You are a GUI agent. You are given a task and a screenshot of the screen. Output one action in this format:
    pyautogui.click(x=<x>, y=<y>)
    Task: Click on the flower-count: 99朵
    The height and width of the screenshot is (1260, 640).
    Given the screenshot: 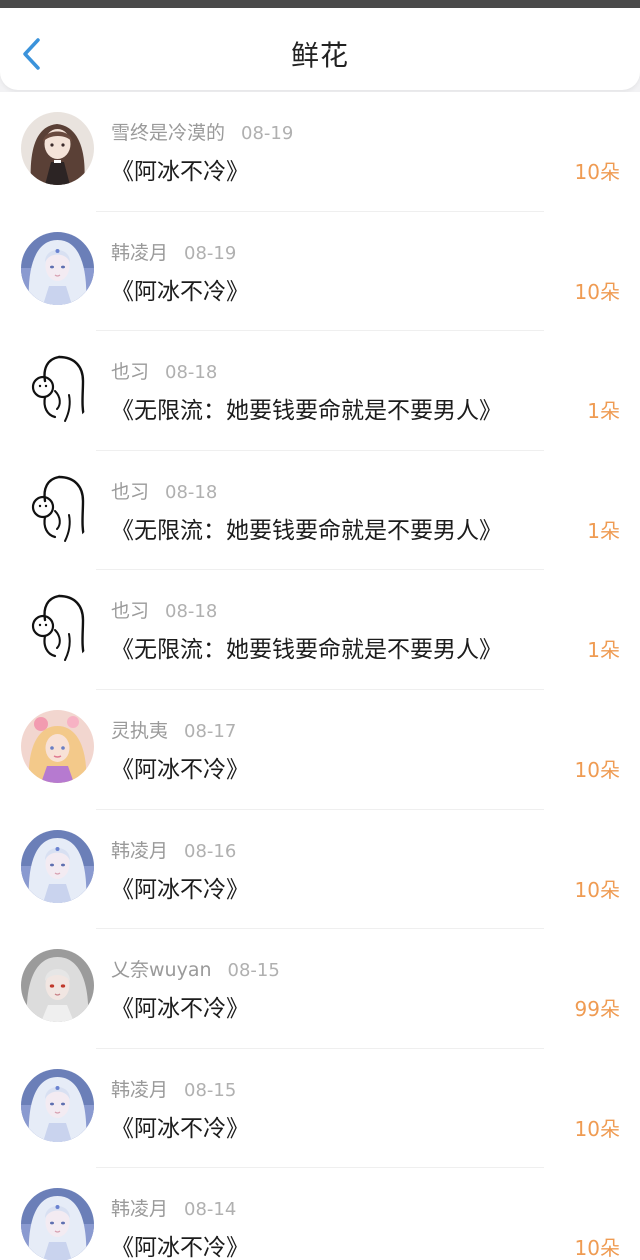 What is the action you would take?
    pyautogui.click(x=597, y=1009)
    